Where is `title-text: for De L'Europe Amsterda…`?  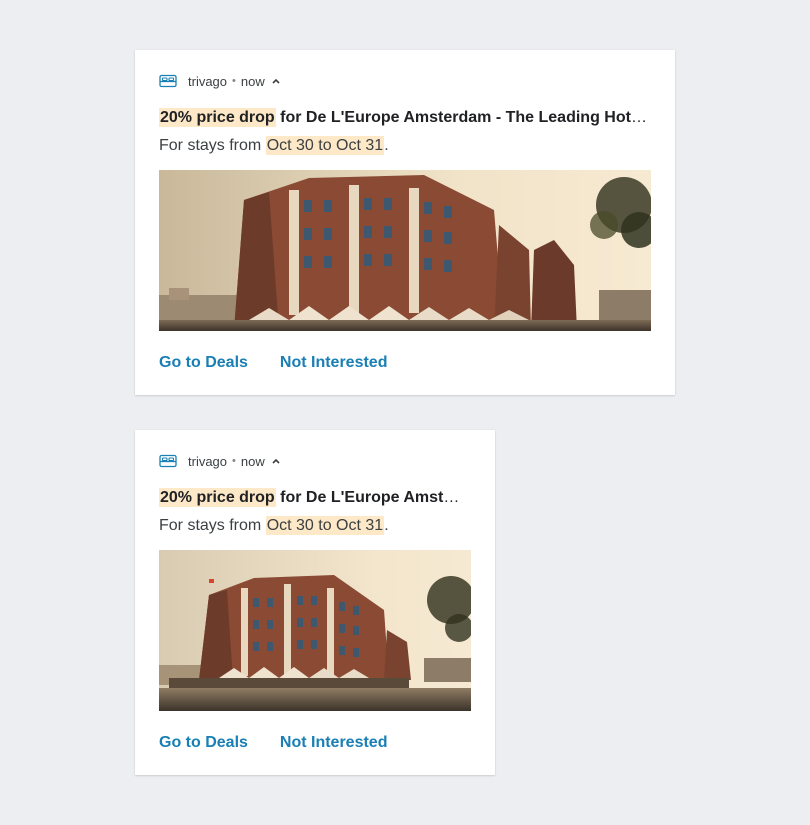 title-text: for De L'Europe Amsterda… is located at coordinates (373, 497).